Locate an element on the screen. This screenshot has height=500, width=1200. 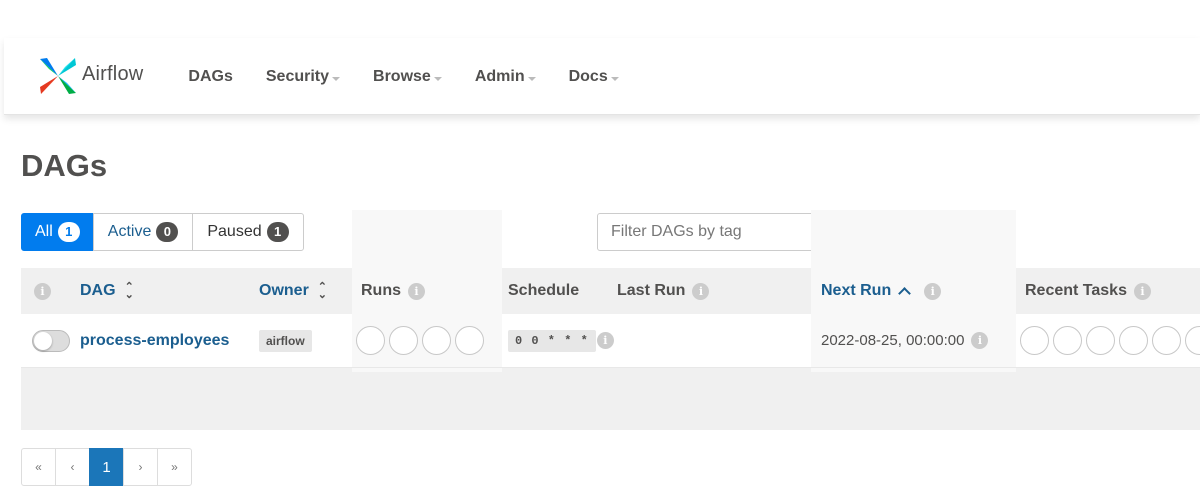
pause-toggle is located at coordinates (51, 340).